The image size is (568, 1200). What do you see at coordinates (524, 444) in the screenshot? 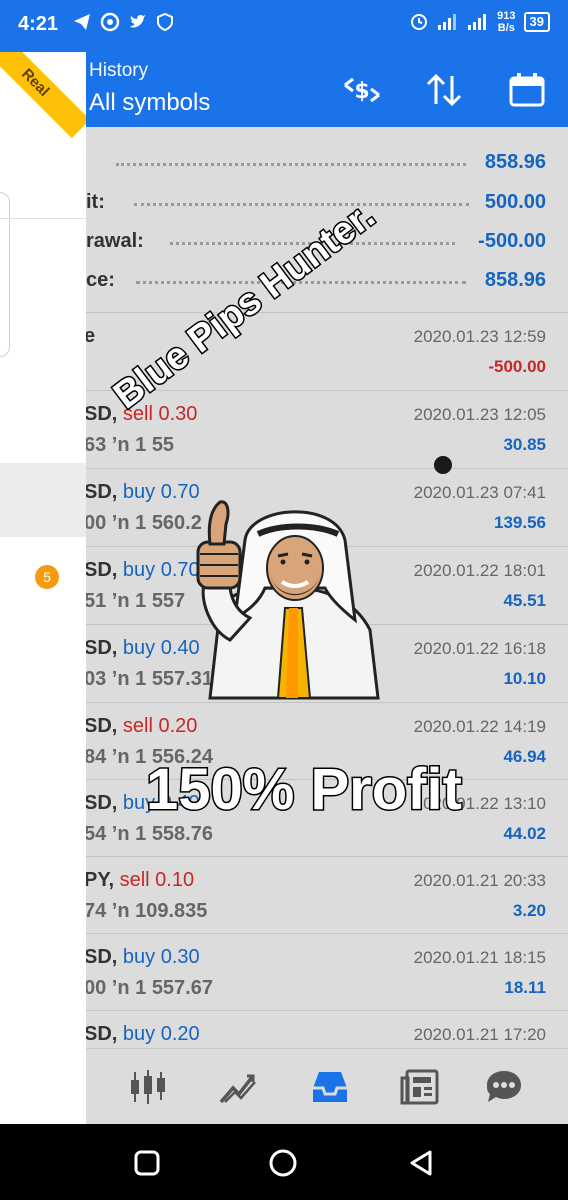
I see `trade-profit: 30.85` at bounding box center [524, 444].